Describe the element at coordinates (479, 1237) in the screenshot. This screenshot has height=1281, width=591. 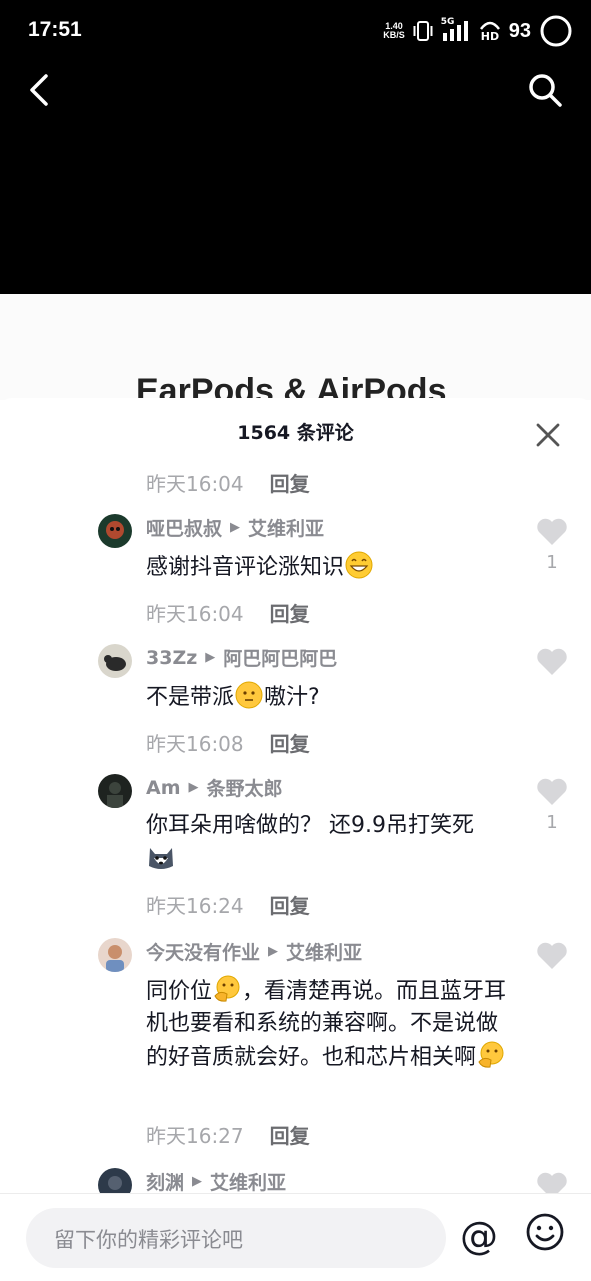
I see `at-mention-button: @` at that location.